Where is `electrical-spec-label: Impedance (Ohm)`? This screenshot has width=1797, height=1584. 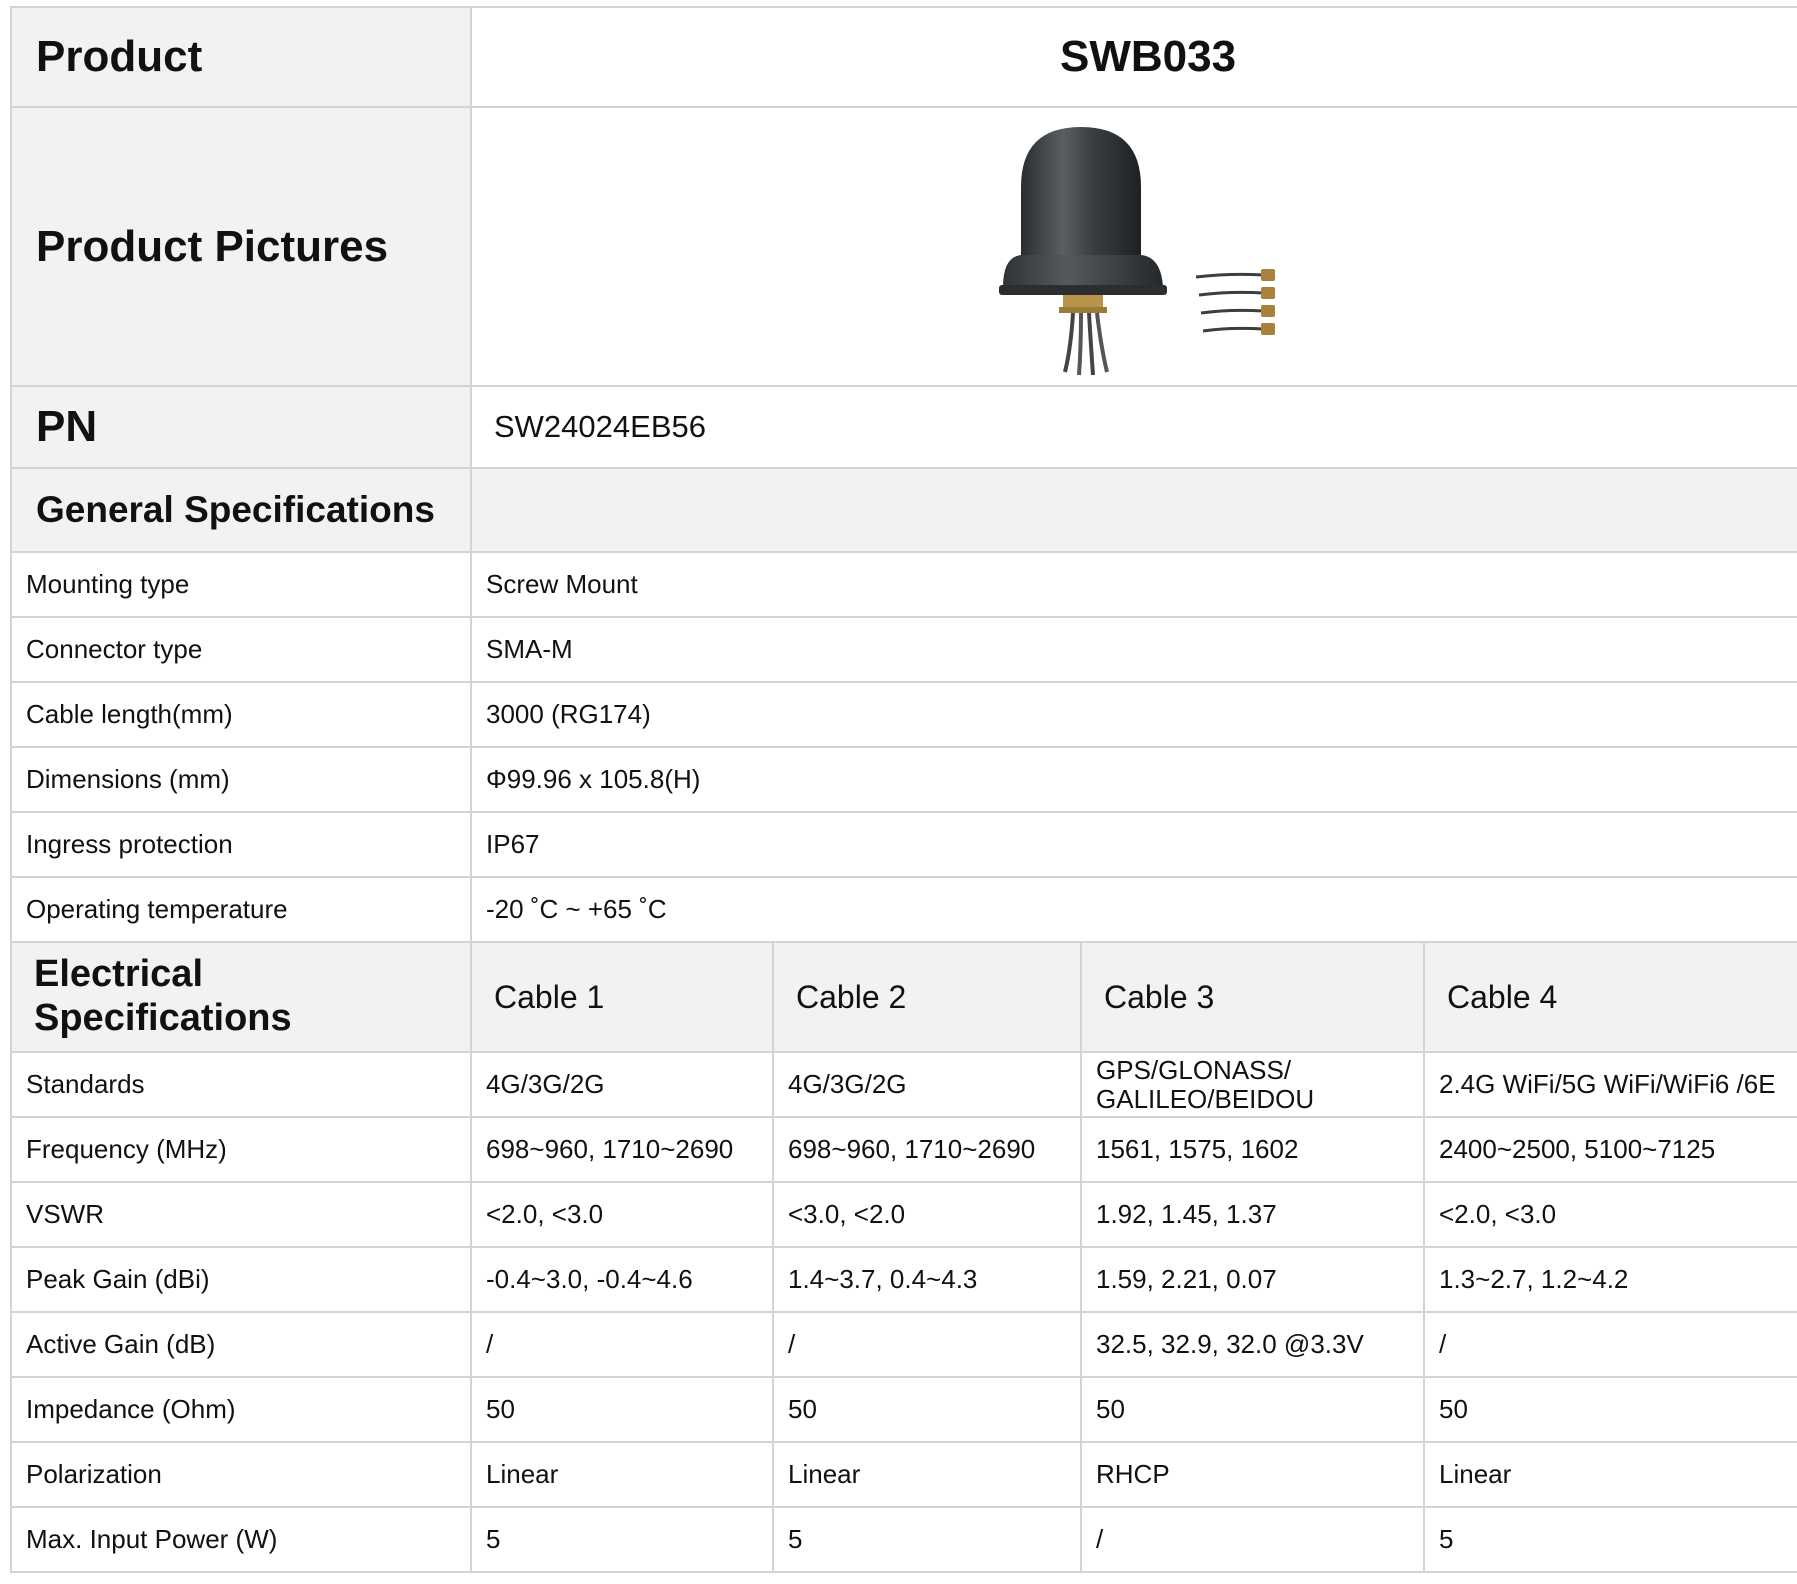 electrical-spec-label: Impedance (Ohm) is located at coordinates (241, 1409).